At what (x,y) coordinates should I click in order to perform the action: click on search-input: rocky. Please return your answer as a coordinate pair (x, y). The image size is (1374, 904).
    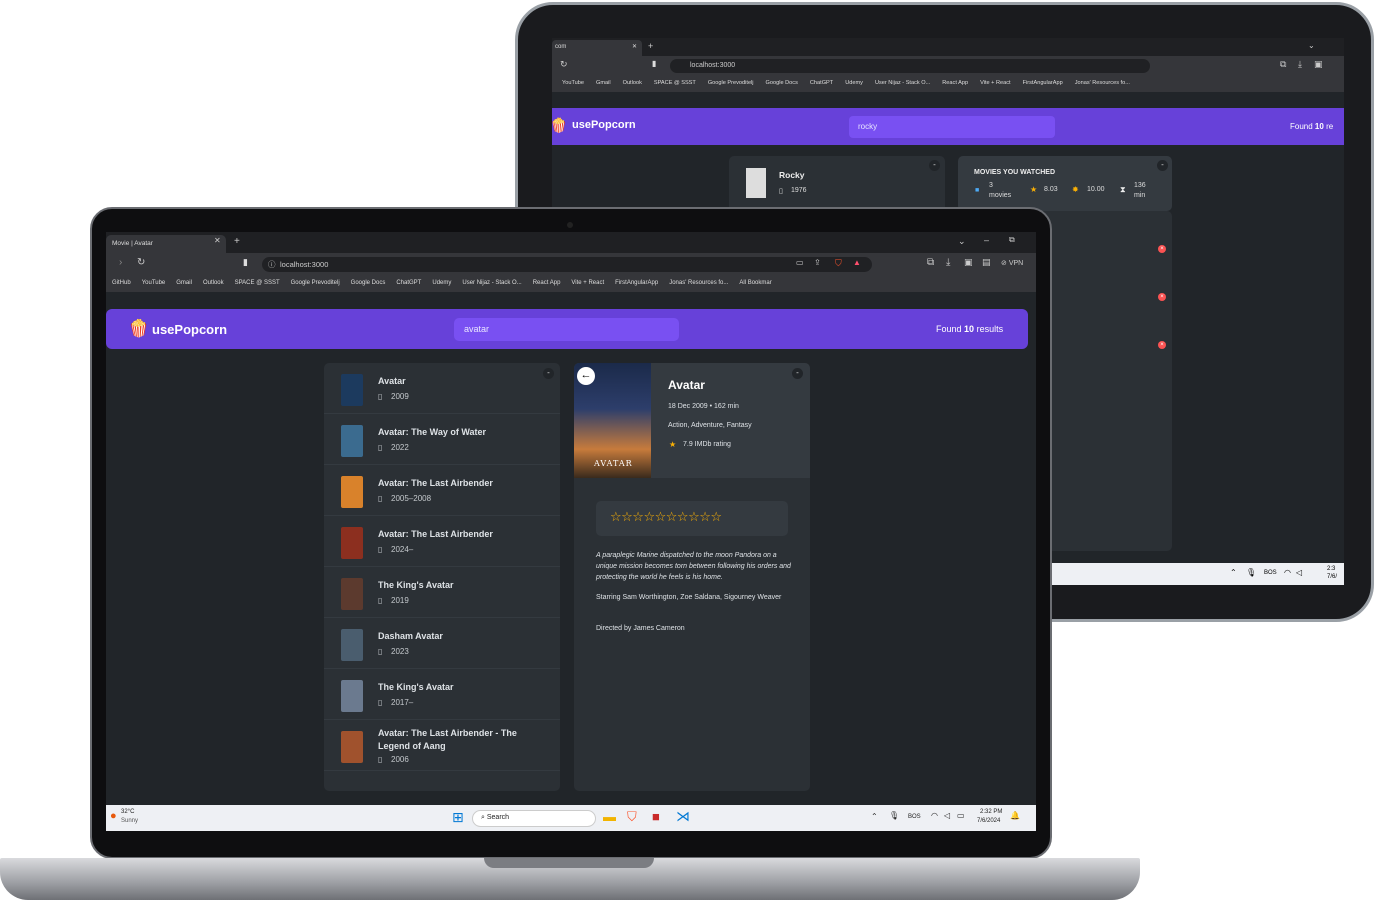
    Looking at the image, I should click on (952, 127).